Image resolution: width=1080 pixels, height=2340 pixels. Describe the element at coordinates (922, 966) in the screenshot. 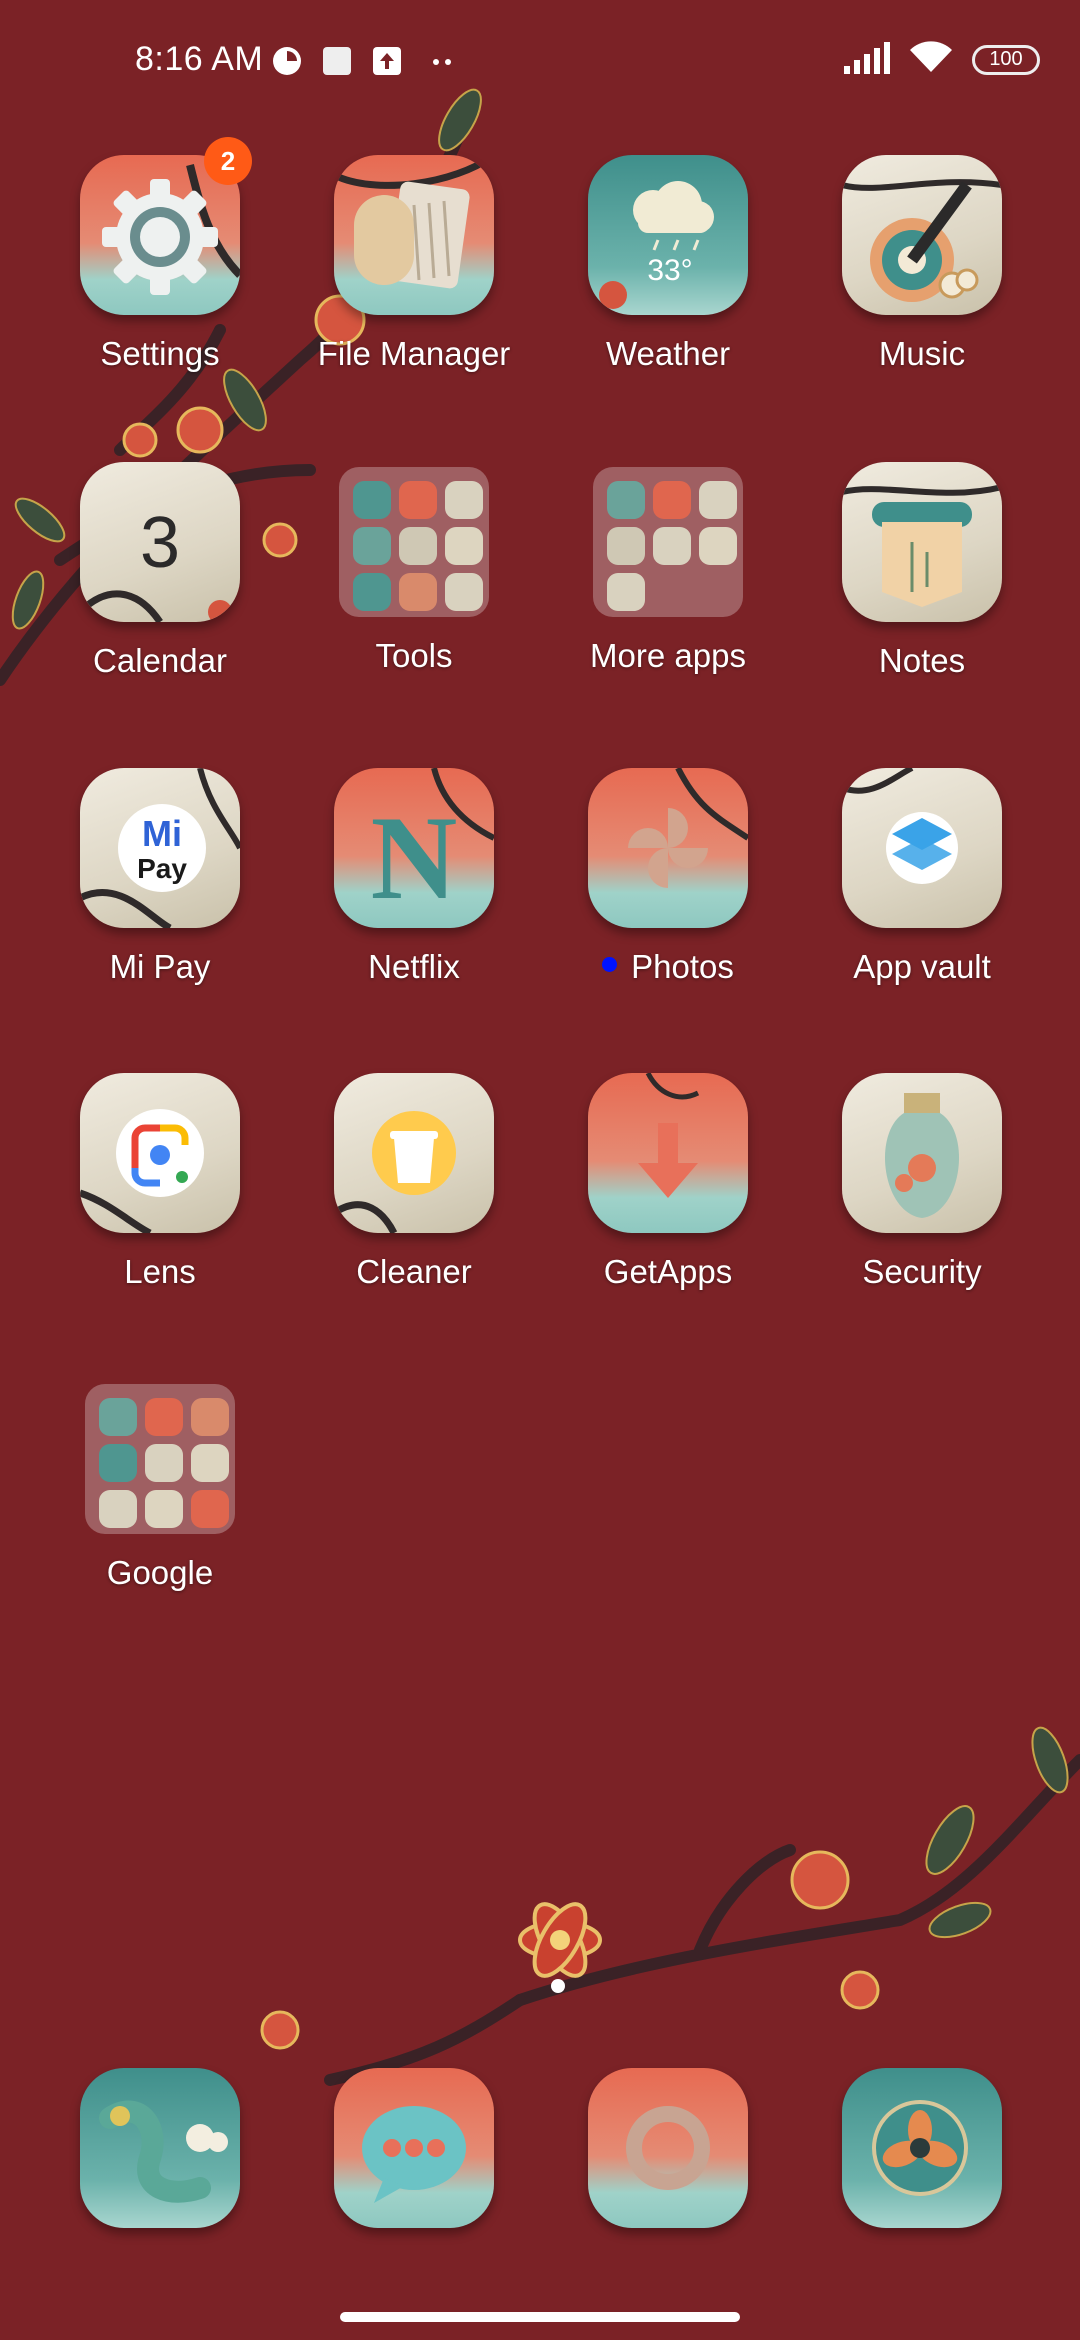

I see `app-label: App vault` at that location.